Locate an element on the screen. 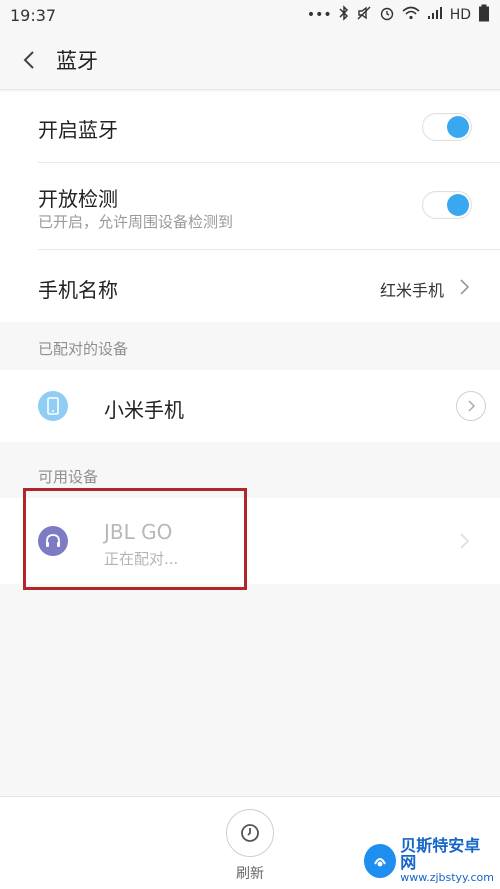  discoverable-toggle-row: 开放检测 已开启，允许周围设备检测到 is located at coordinates (250, 206).